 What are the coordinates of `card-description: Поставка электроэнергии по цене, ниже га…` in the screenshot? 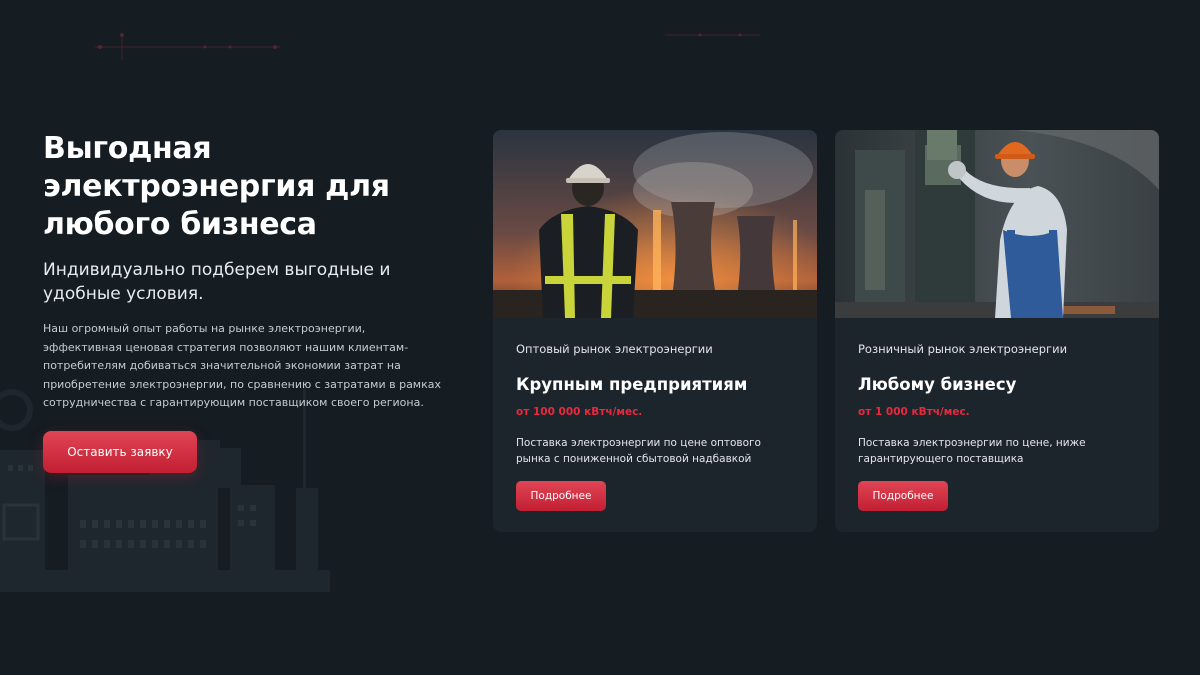 It's located at (972, 451).